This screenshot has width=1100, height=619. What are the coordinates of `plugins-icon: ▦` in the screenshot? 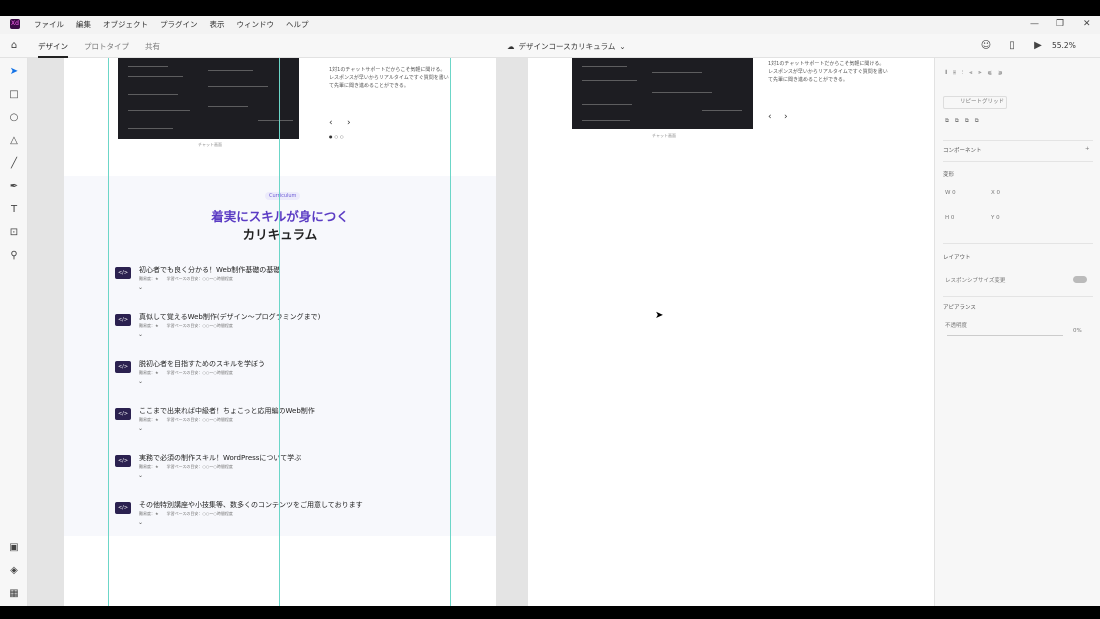 It's located at (14, 594).